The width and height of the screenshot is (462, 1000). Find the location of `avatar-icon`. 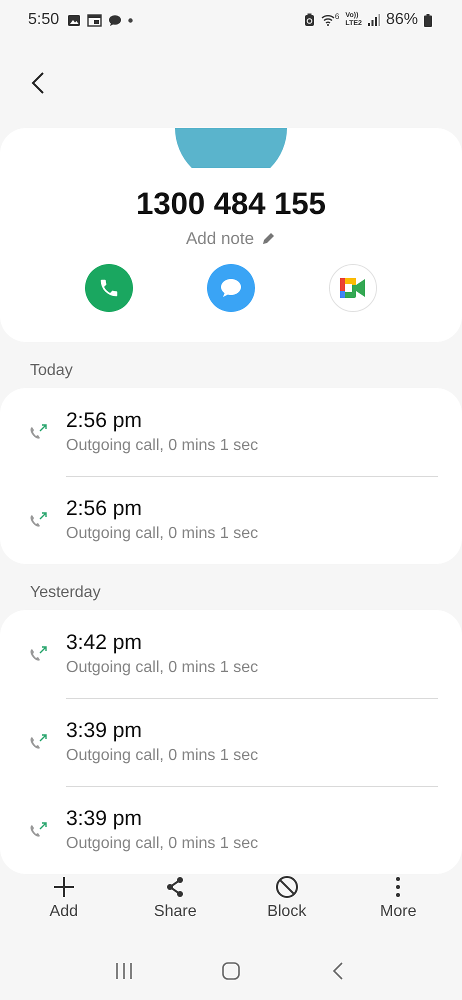

avatar-icon is located at coordinates (231, 148).